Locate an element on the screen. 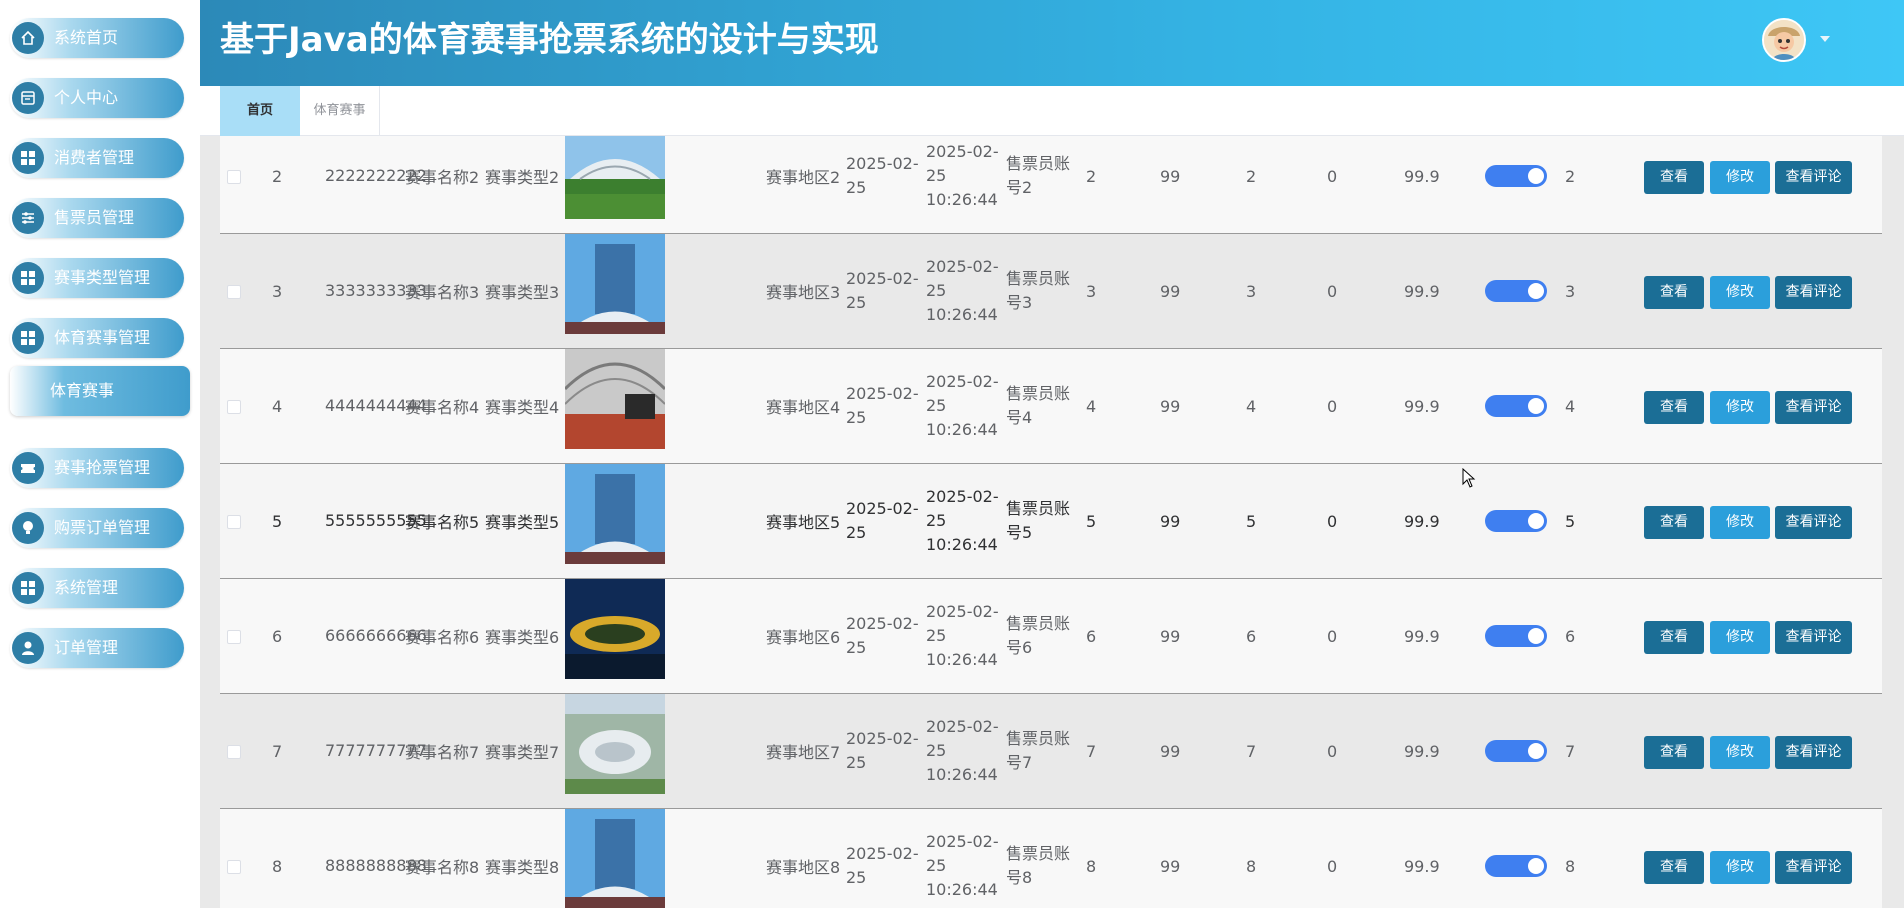 The width and height of the screenshot is (1904, 908). sidebar-item-home: 系统首页 is located at coordinates (97, 38).